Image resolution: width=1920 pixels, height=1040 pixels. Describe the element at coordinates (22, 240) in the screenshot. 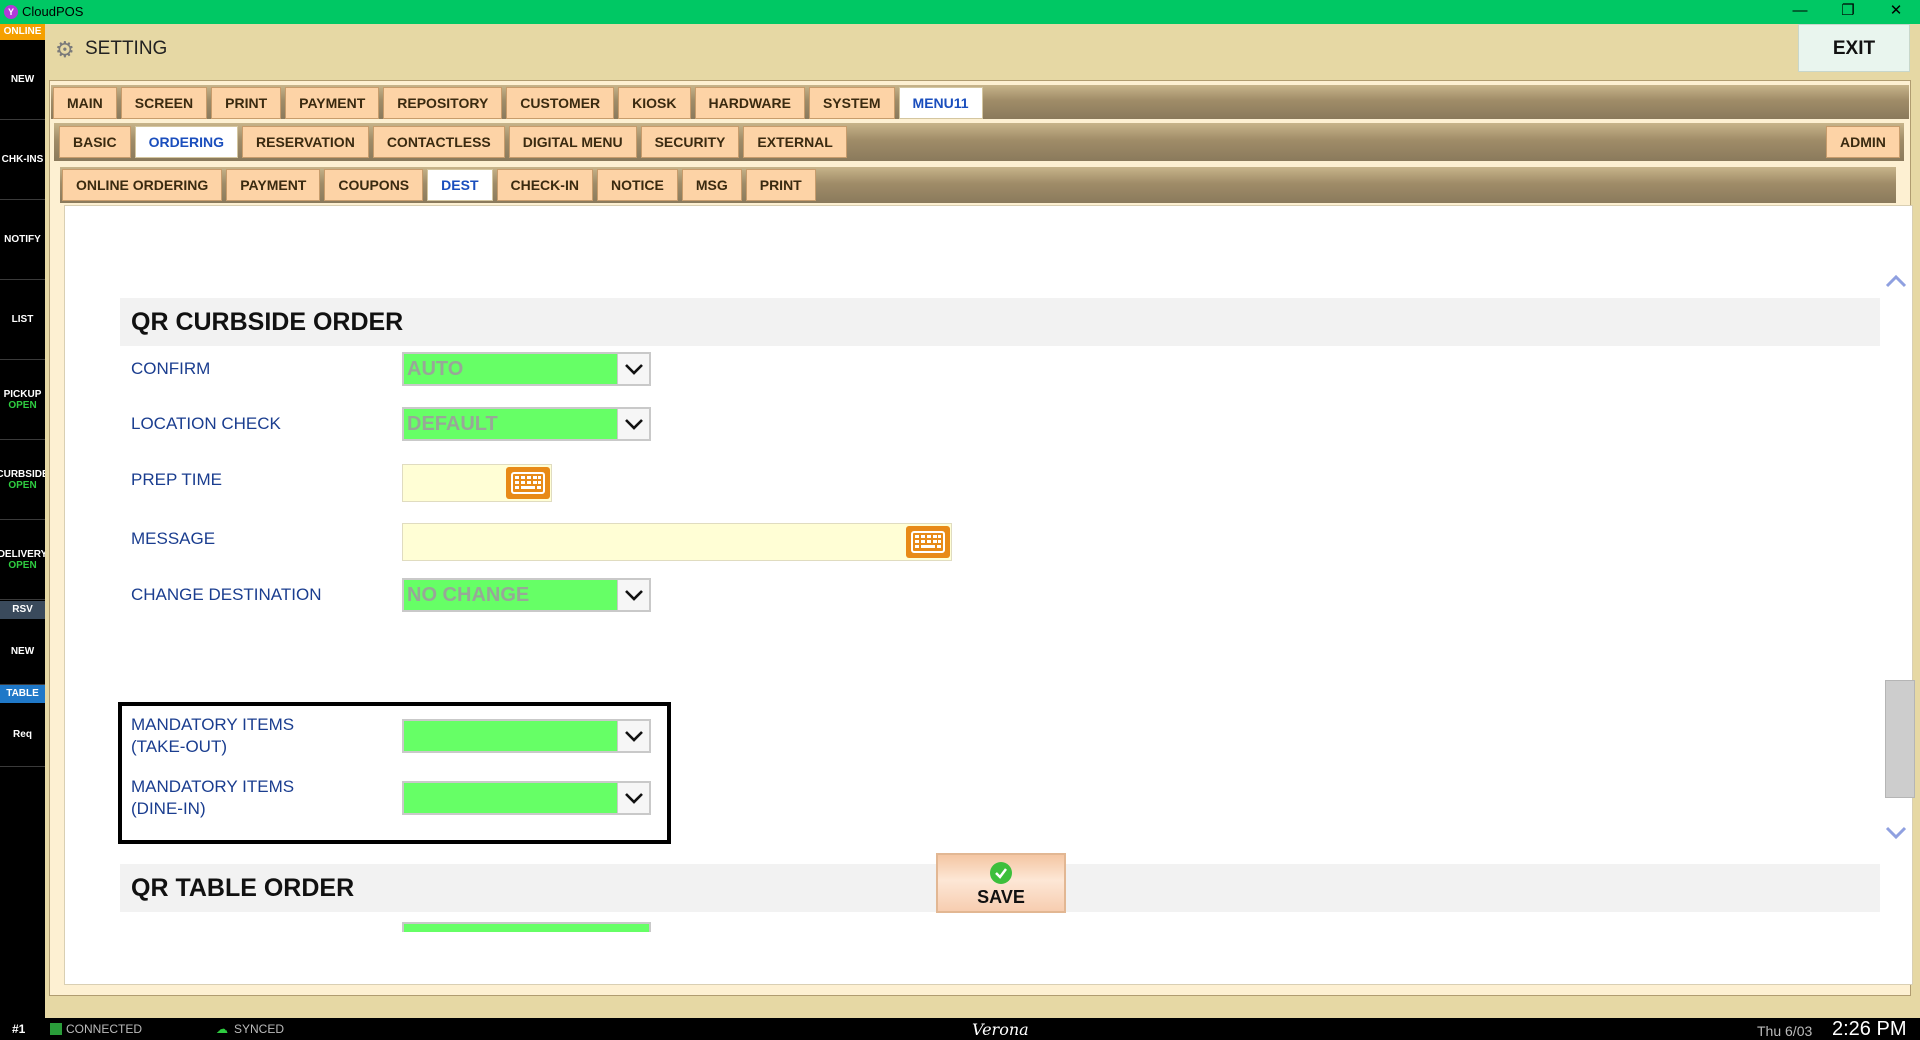

I see `sidebar-item-notify: NOTIFY` at that location.